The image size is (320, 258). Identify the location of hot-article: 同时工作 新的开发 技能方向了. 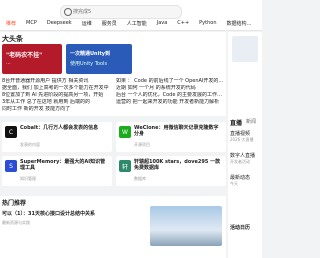
(57, 109).